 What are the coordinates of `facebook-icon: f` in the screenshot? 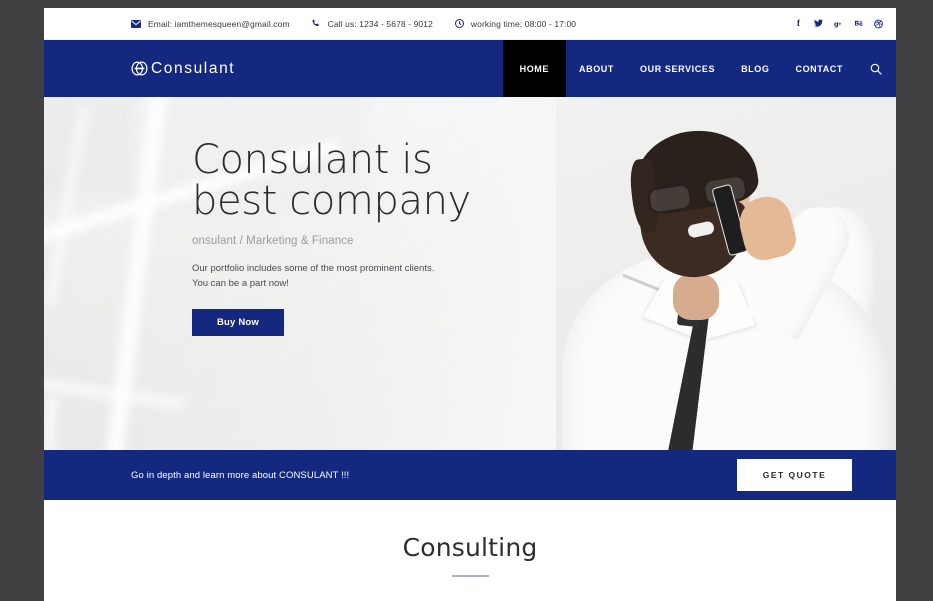 It's located at (798, 23).